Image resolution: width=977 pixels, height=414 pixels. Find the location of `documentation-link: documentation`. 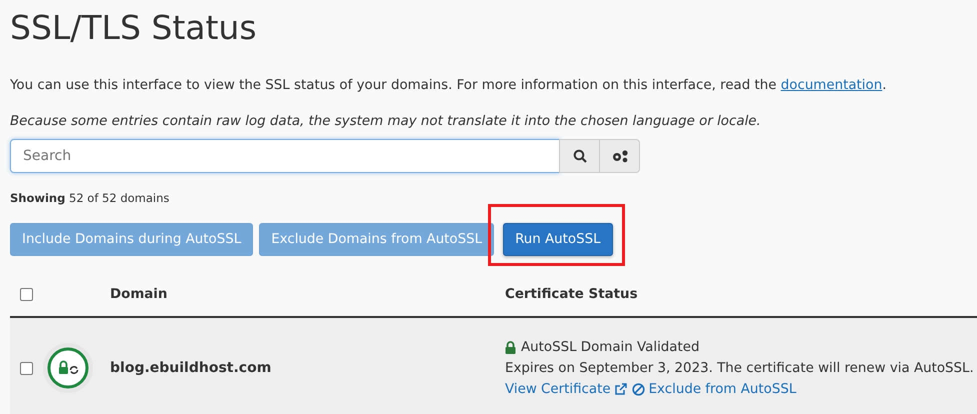

documentation-link: documentation is located at coordinates (831, 85).